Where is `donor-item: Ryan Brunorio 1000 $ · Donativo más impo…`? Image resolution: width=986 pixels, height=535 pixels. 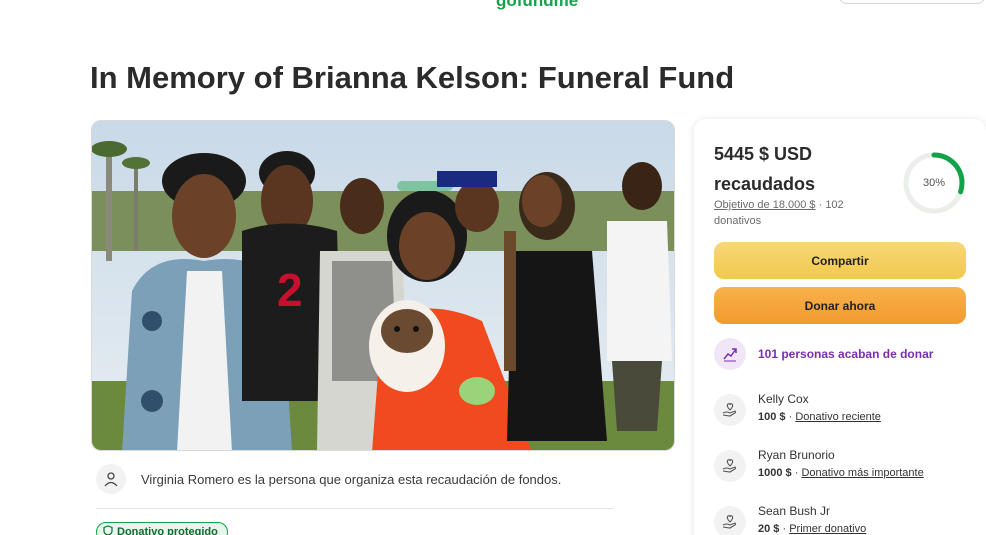 donor-item: Ryan Brunorio 1000 $ · Donativo más impo… is located at coordinates (819, 464).